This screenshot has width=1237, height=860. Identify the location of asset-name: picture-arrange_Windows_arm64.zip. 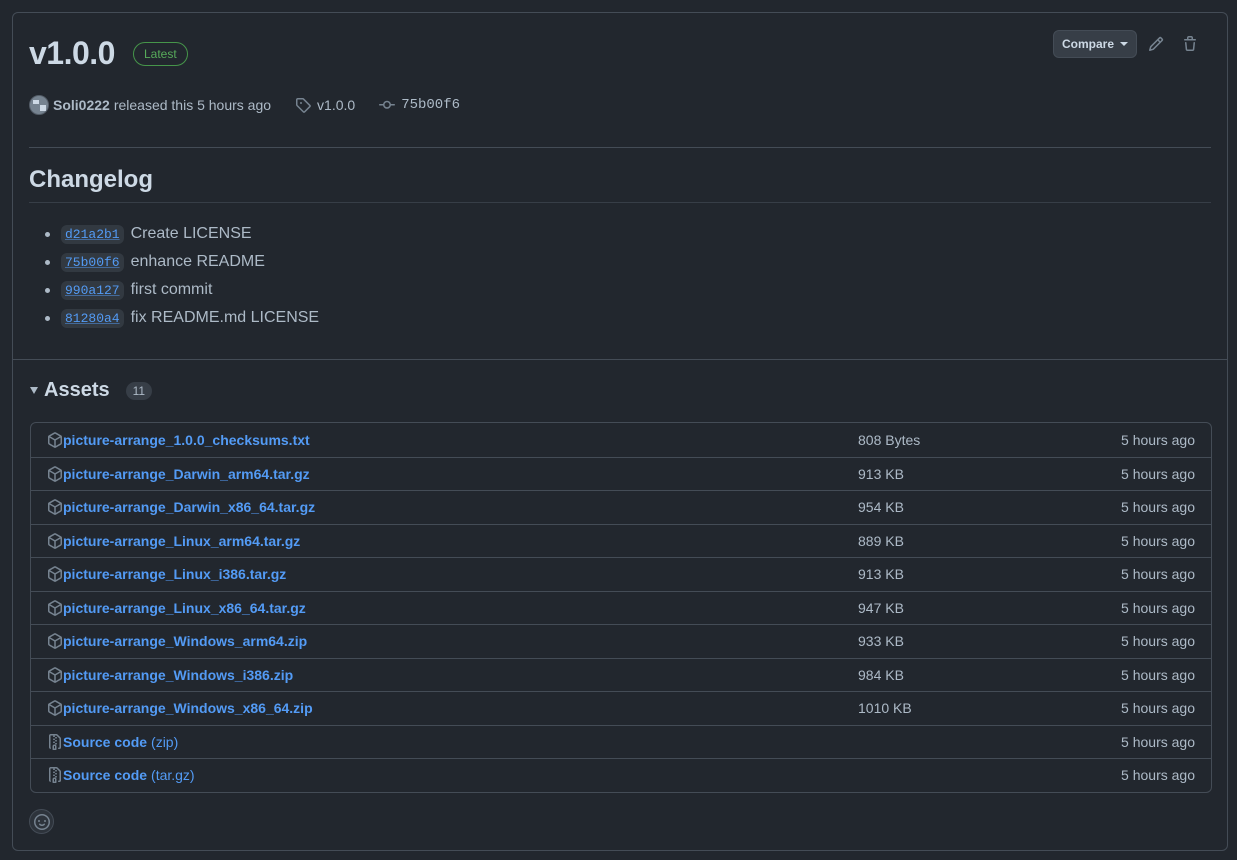
(185, 641).